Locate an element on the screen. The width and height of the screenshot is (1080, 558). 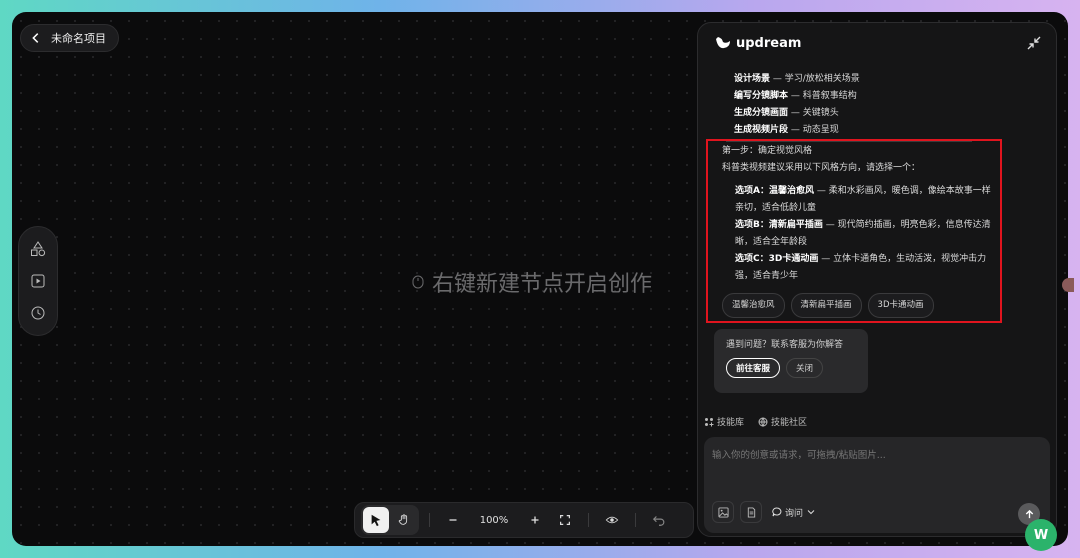
globe-icon is located at coordinates (763, 422).